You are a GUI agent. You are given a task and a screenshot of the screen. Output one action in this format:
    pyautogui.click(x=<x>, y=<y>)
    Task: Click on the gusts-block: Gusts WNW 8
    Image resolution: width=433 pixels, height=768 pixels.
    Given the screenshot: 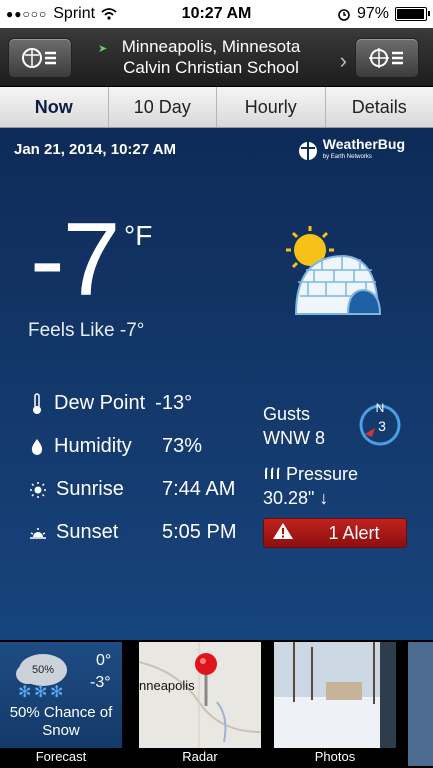 What is the action you would take?
    pyautogui.click(x=294, y=426)
    